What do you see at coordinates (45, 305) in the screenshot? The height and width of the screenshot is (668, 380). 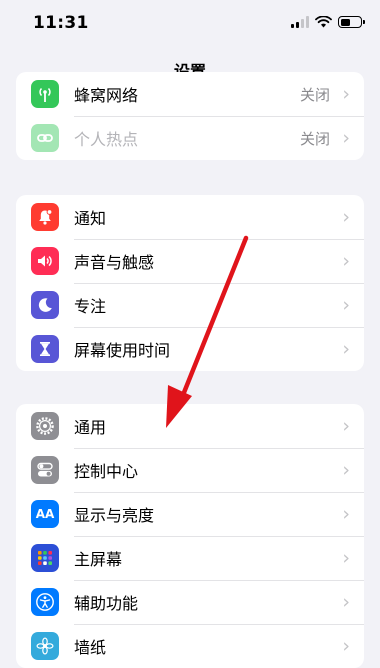 I see `moon-icon` at bounding box center [45, 305].